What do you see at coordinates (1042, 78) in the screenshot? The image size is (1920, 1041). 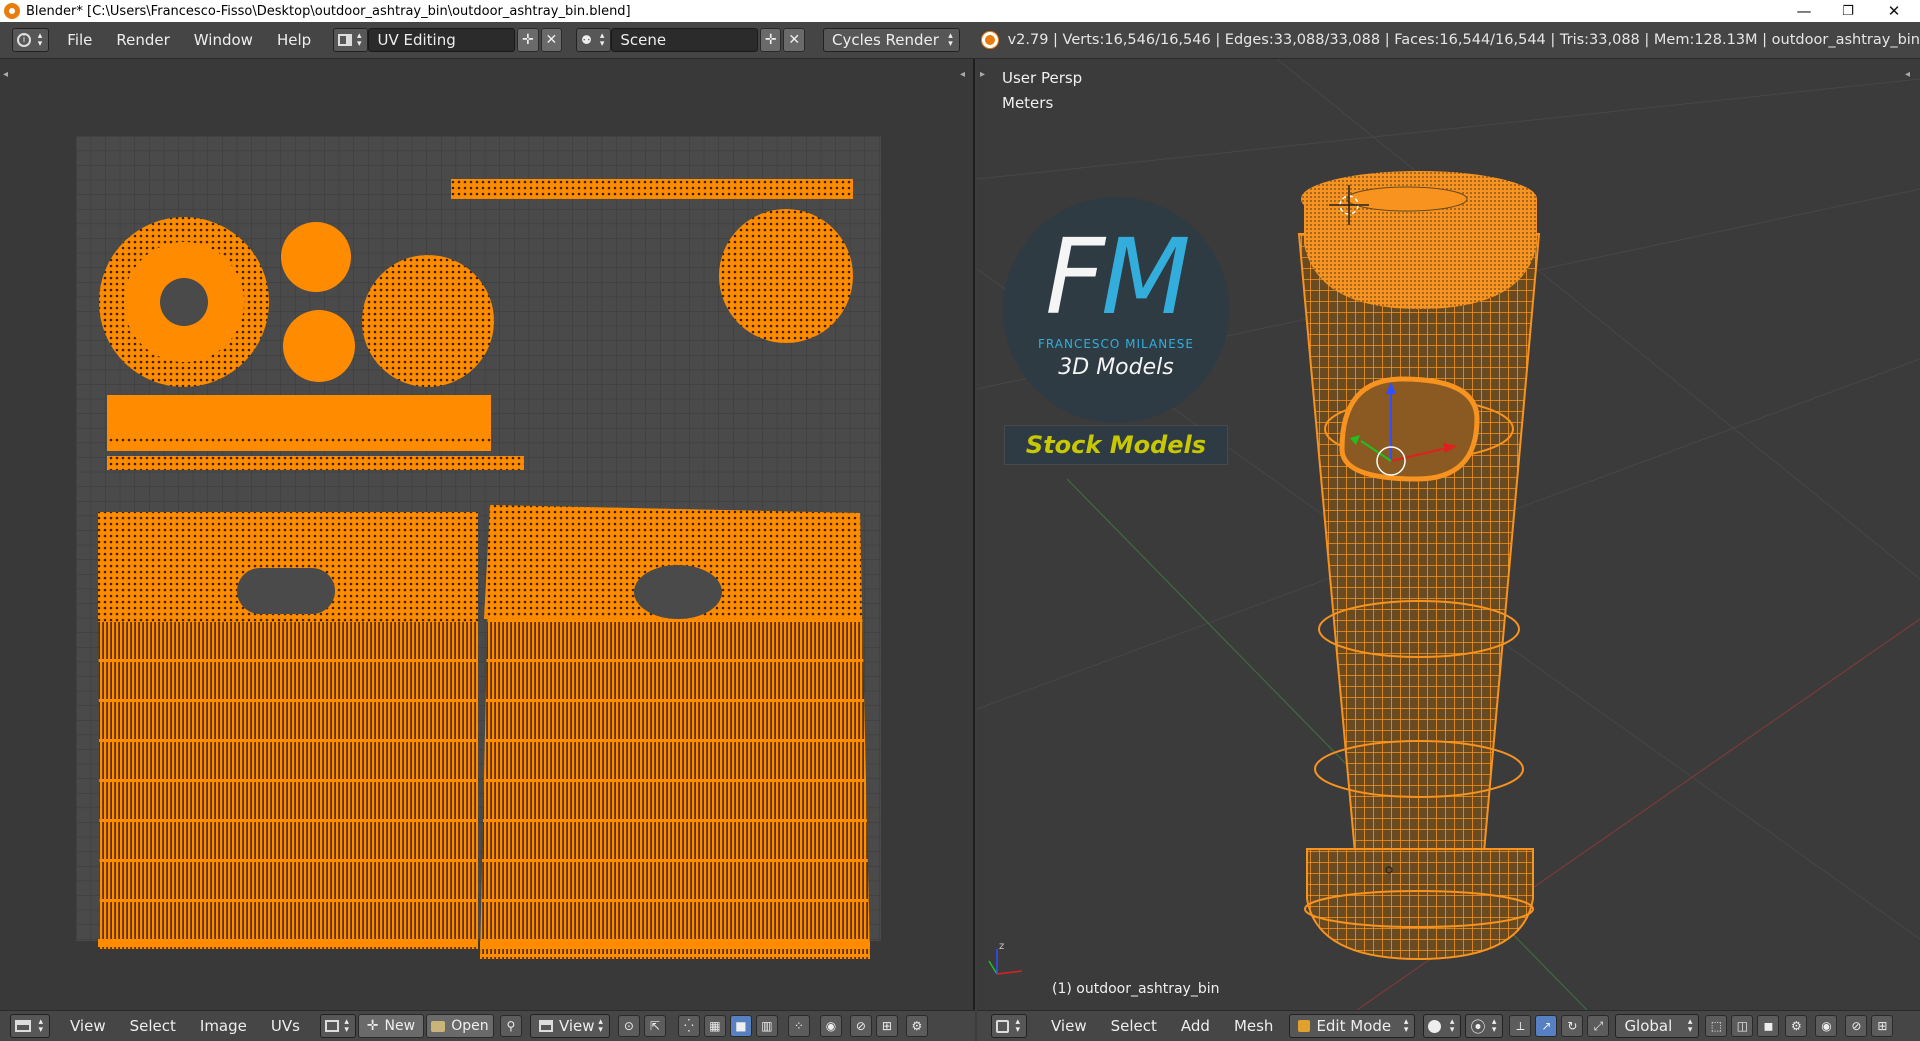 I see `view-name-label: User Persp` at bounding box center [1042, 78].